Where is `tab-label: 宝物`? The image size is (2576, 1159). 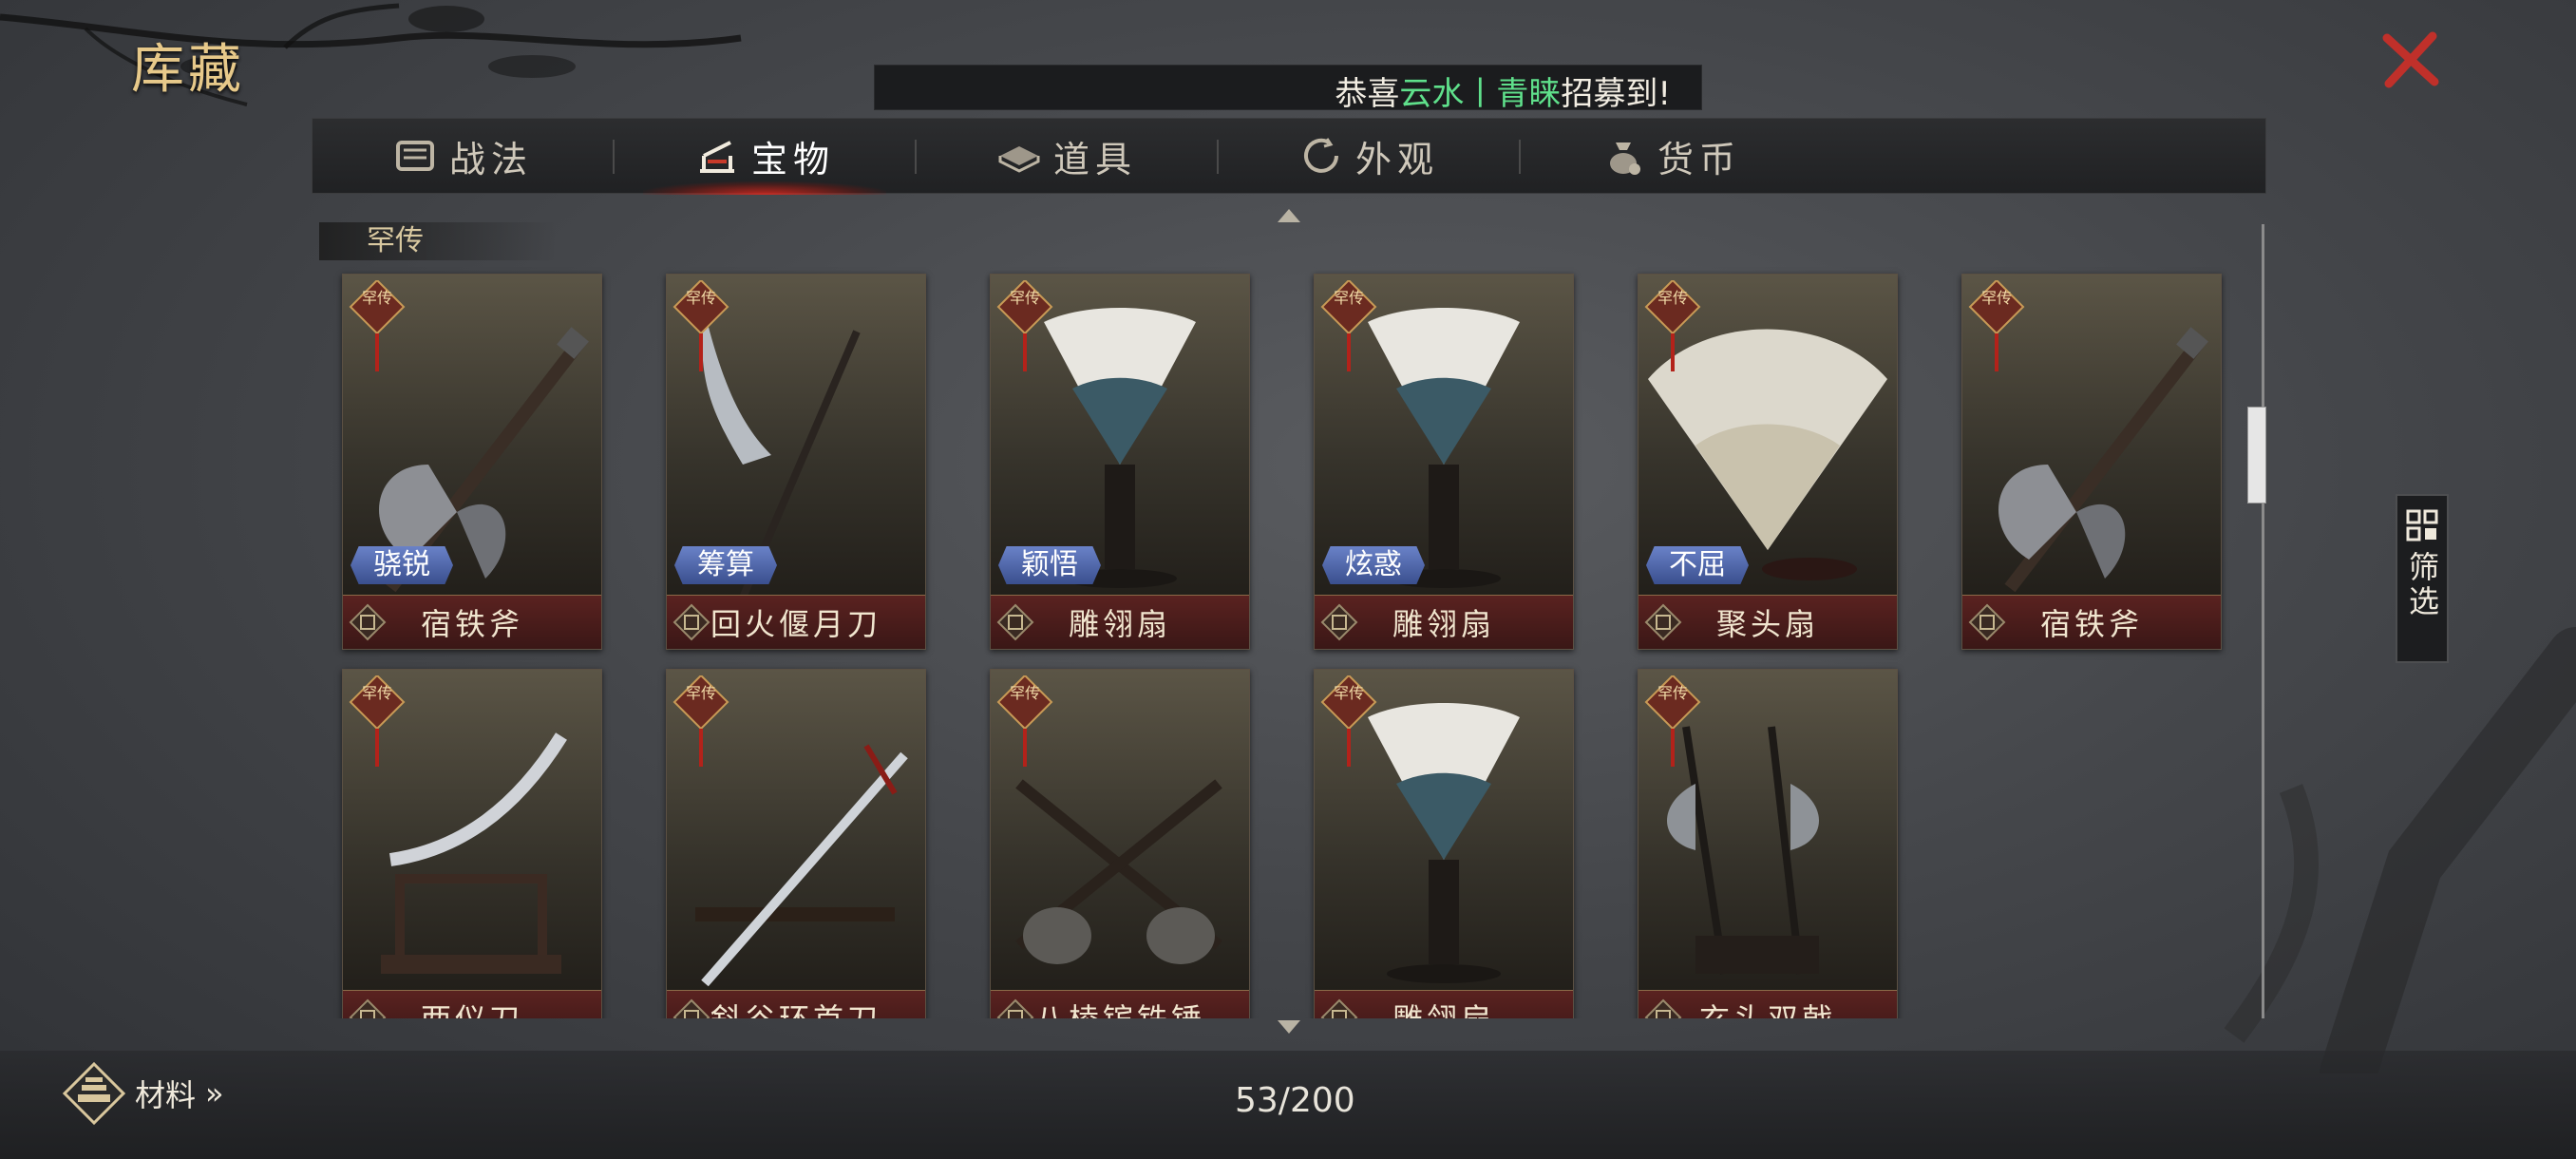
tab-label: 宝物 is located at coordinates (792, 159).